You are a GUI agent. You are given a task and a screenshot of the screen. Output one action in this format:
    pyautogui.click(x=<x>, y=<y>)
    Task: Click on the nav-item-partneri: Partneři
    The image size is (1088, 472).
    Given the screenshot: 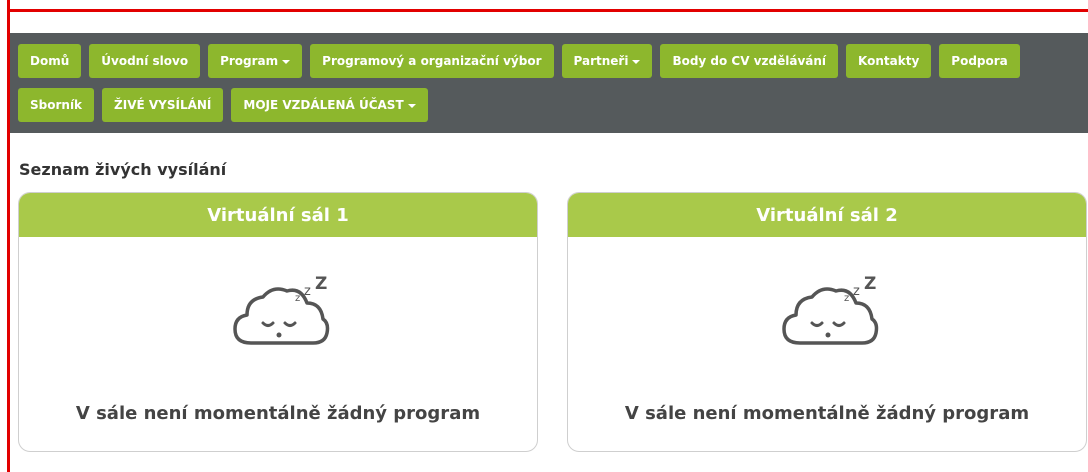 What is the action you would take?
    pyautogui.click(x=607, y=61)
    